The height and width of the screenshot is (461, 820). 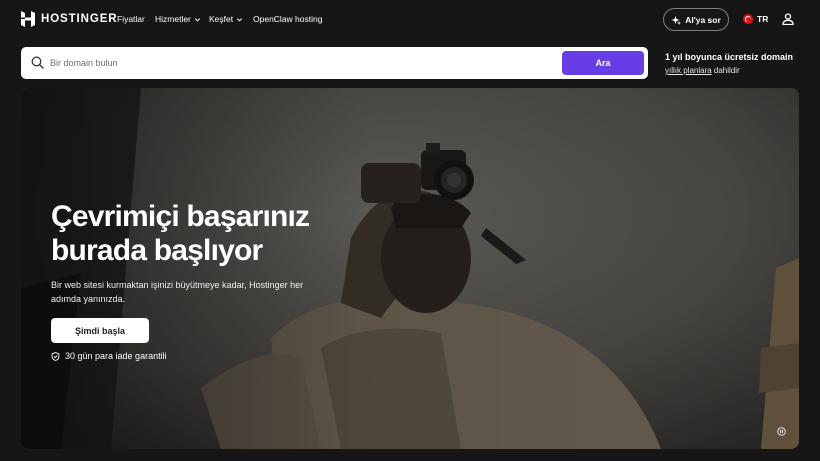 I want to click on nav-link-label: OpenClaw hosting, so click(x=288, y=19).